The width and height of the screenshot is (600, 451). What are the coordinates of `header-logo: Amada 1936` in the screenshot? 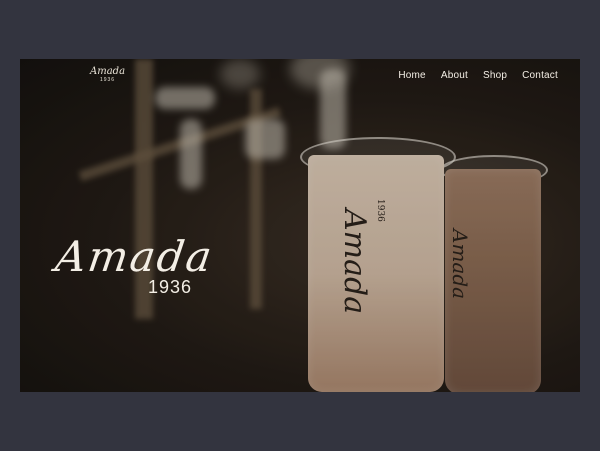 It's located at (108, 75).